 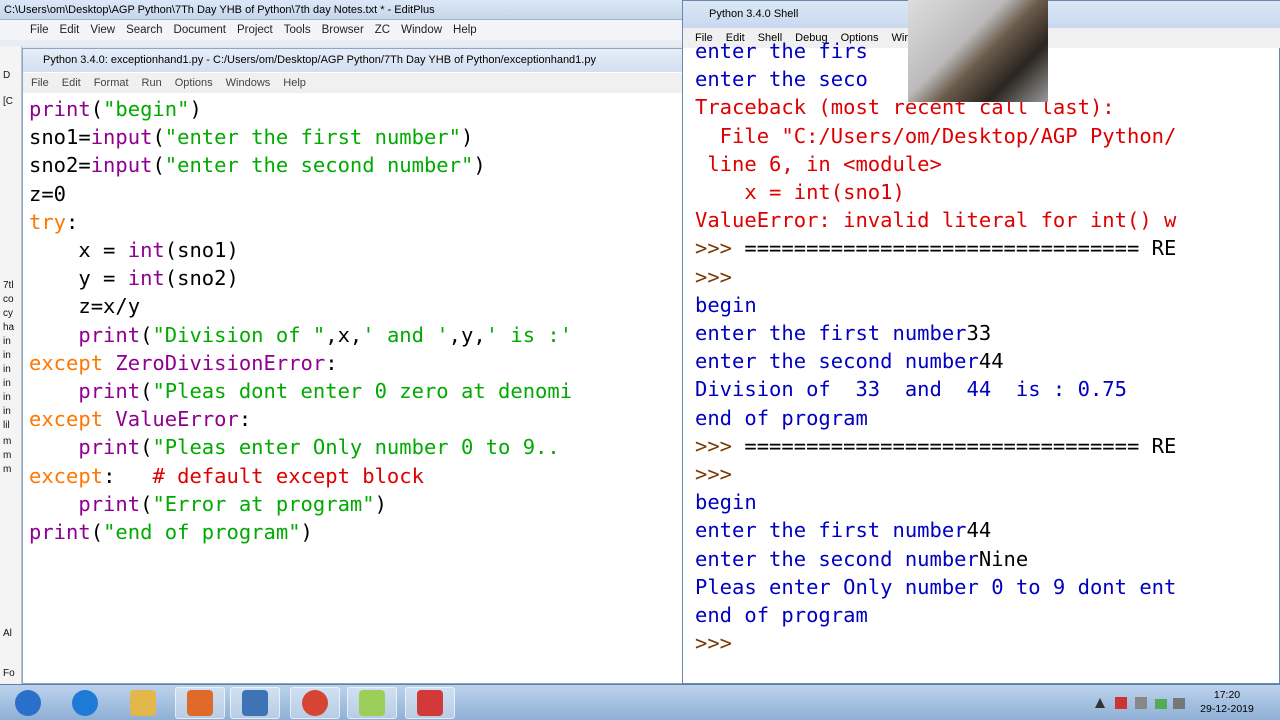 I want to click on token: Pleas enter Only number 0 to 9 dont ent, so click(x=936, y=586).